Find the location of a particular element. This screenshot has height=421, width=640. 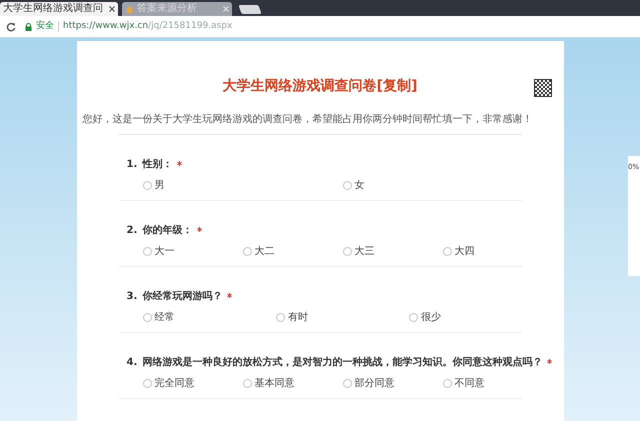

option-label: 部分同意 is located at coordinates (374, 383).